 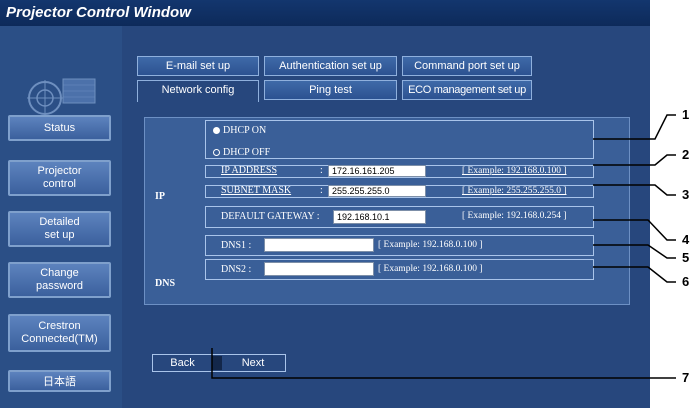 What do you see at coordinates (330, 66) in the screenshot?
I see `tab-authentication-setup: Authentication set up` at bounding box center [330, 66].